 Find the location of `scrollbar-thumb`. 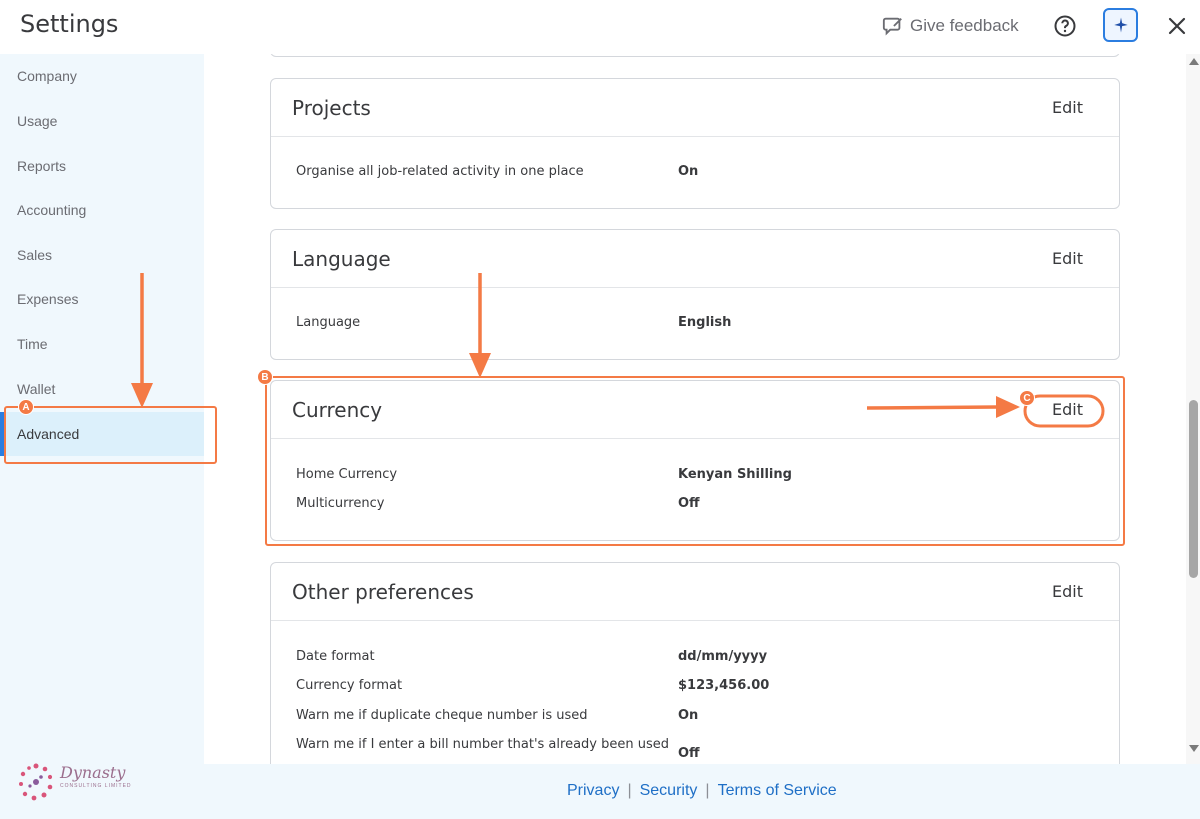

scrollbar-thumb is located at coordinates (1193, 489).